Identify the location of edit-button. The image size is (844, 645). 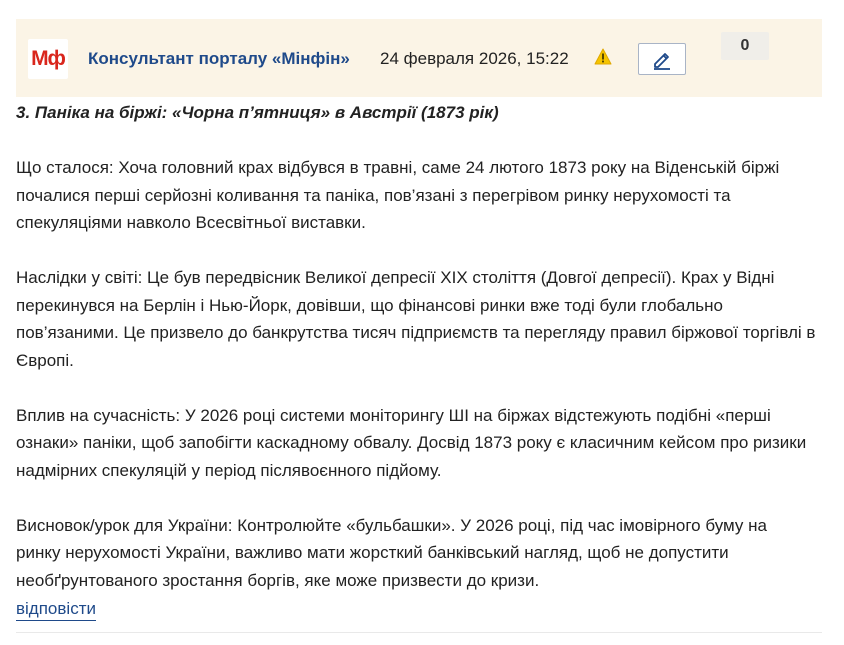
(662, 59).